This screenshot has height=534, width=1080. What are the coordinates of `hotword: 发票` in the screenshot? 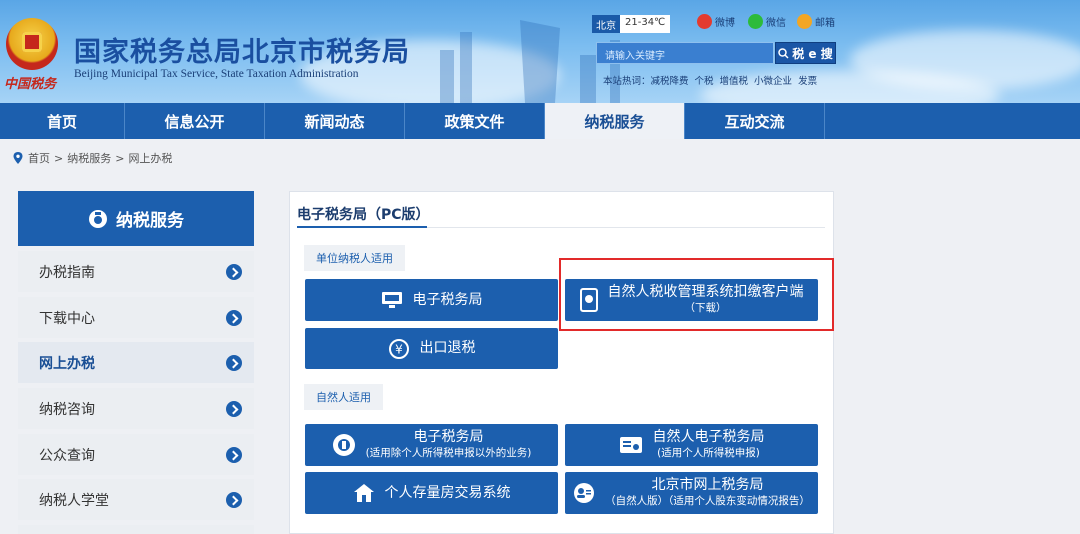 It's located at (807, 80).